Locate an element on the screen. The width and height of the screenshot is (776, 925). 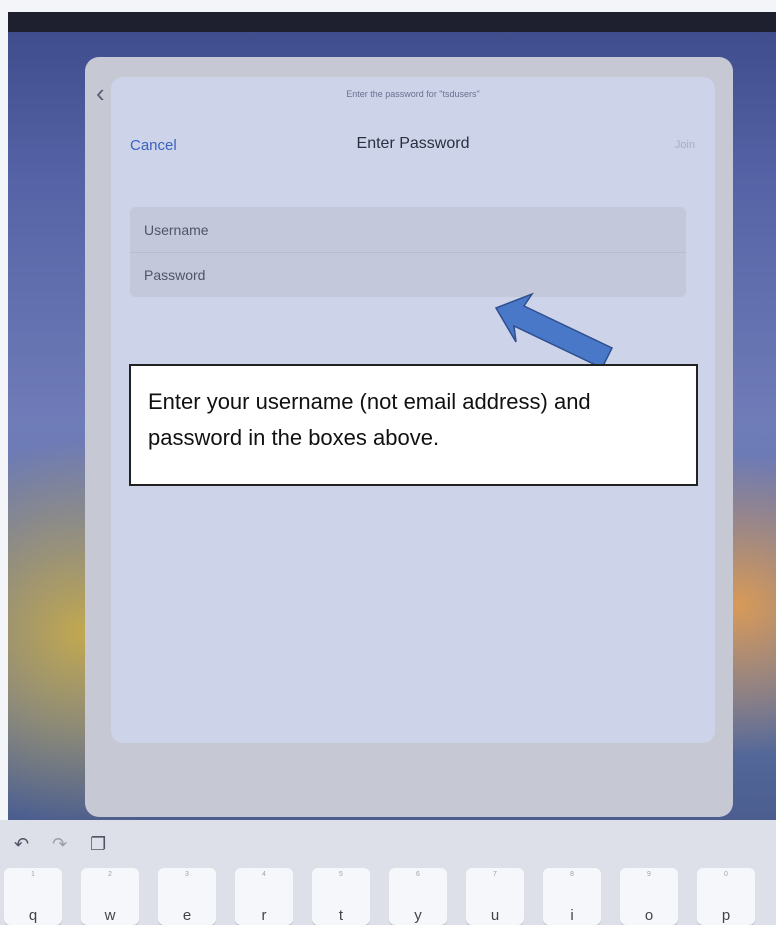
key-top-glyph: 0 is located at coordinates (726, 874).